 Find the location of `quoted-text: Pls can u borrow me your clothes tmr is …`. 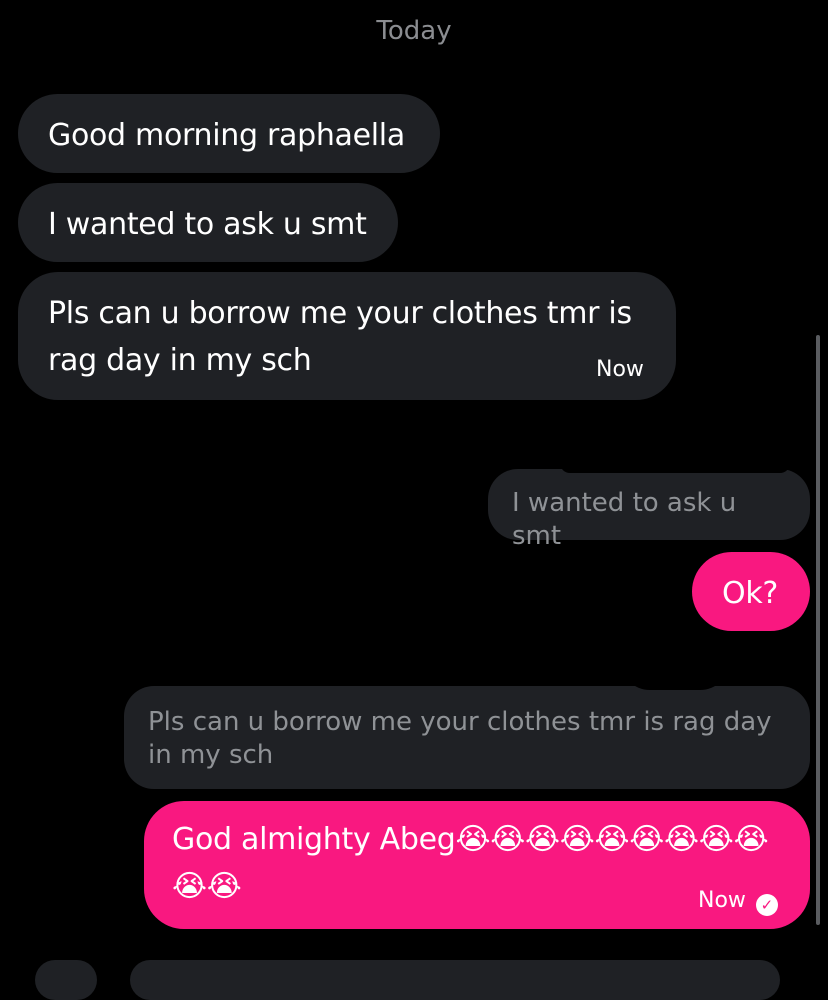

quoted-text: Pls can u borrow me your clothes tmr is … is located at coordinates (460, 739).